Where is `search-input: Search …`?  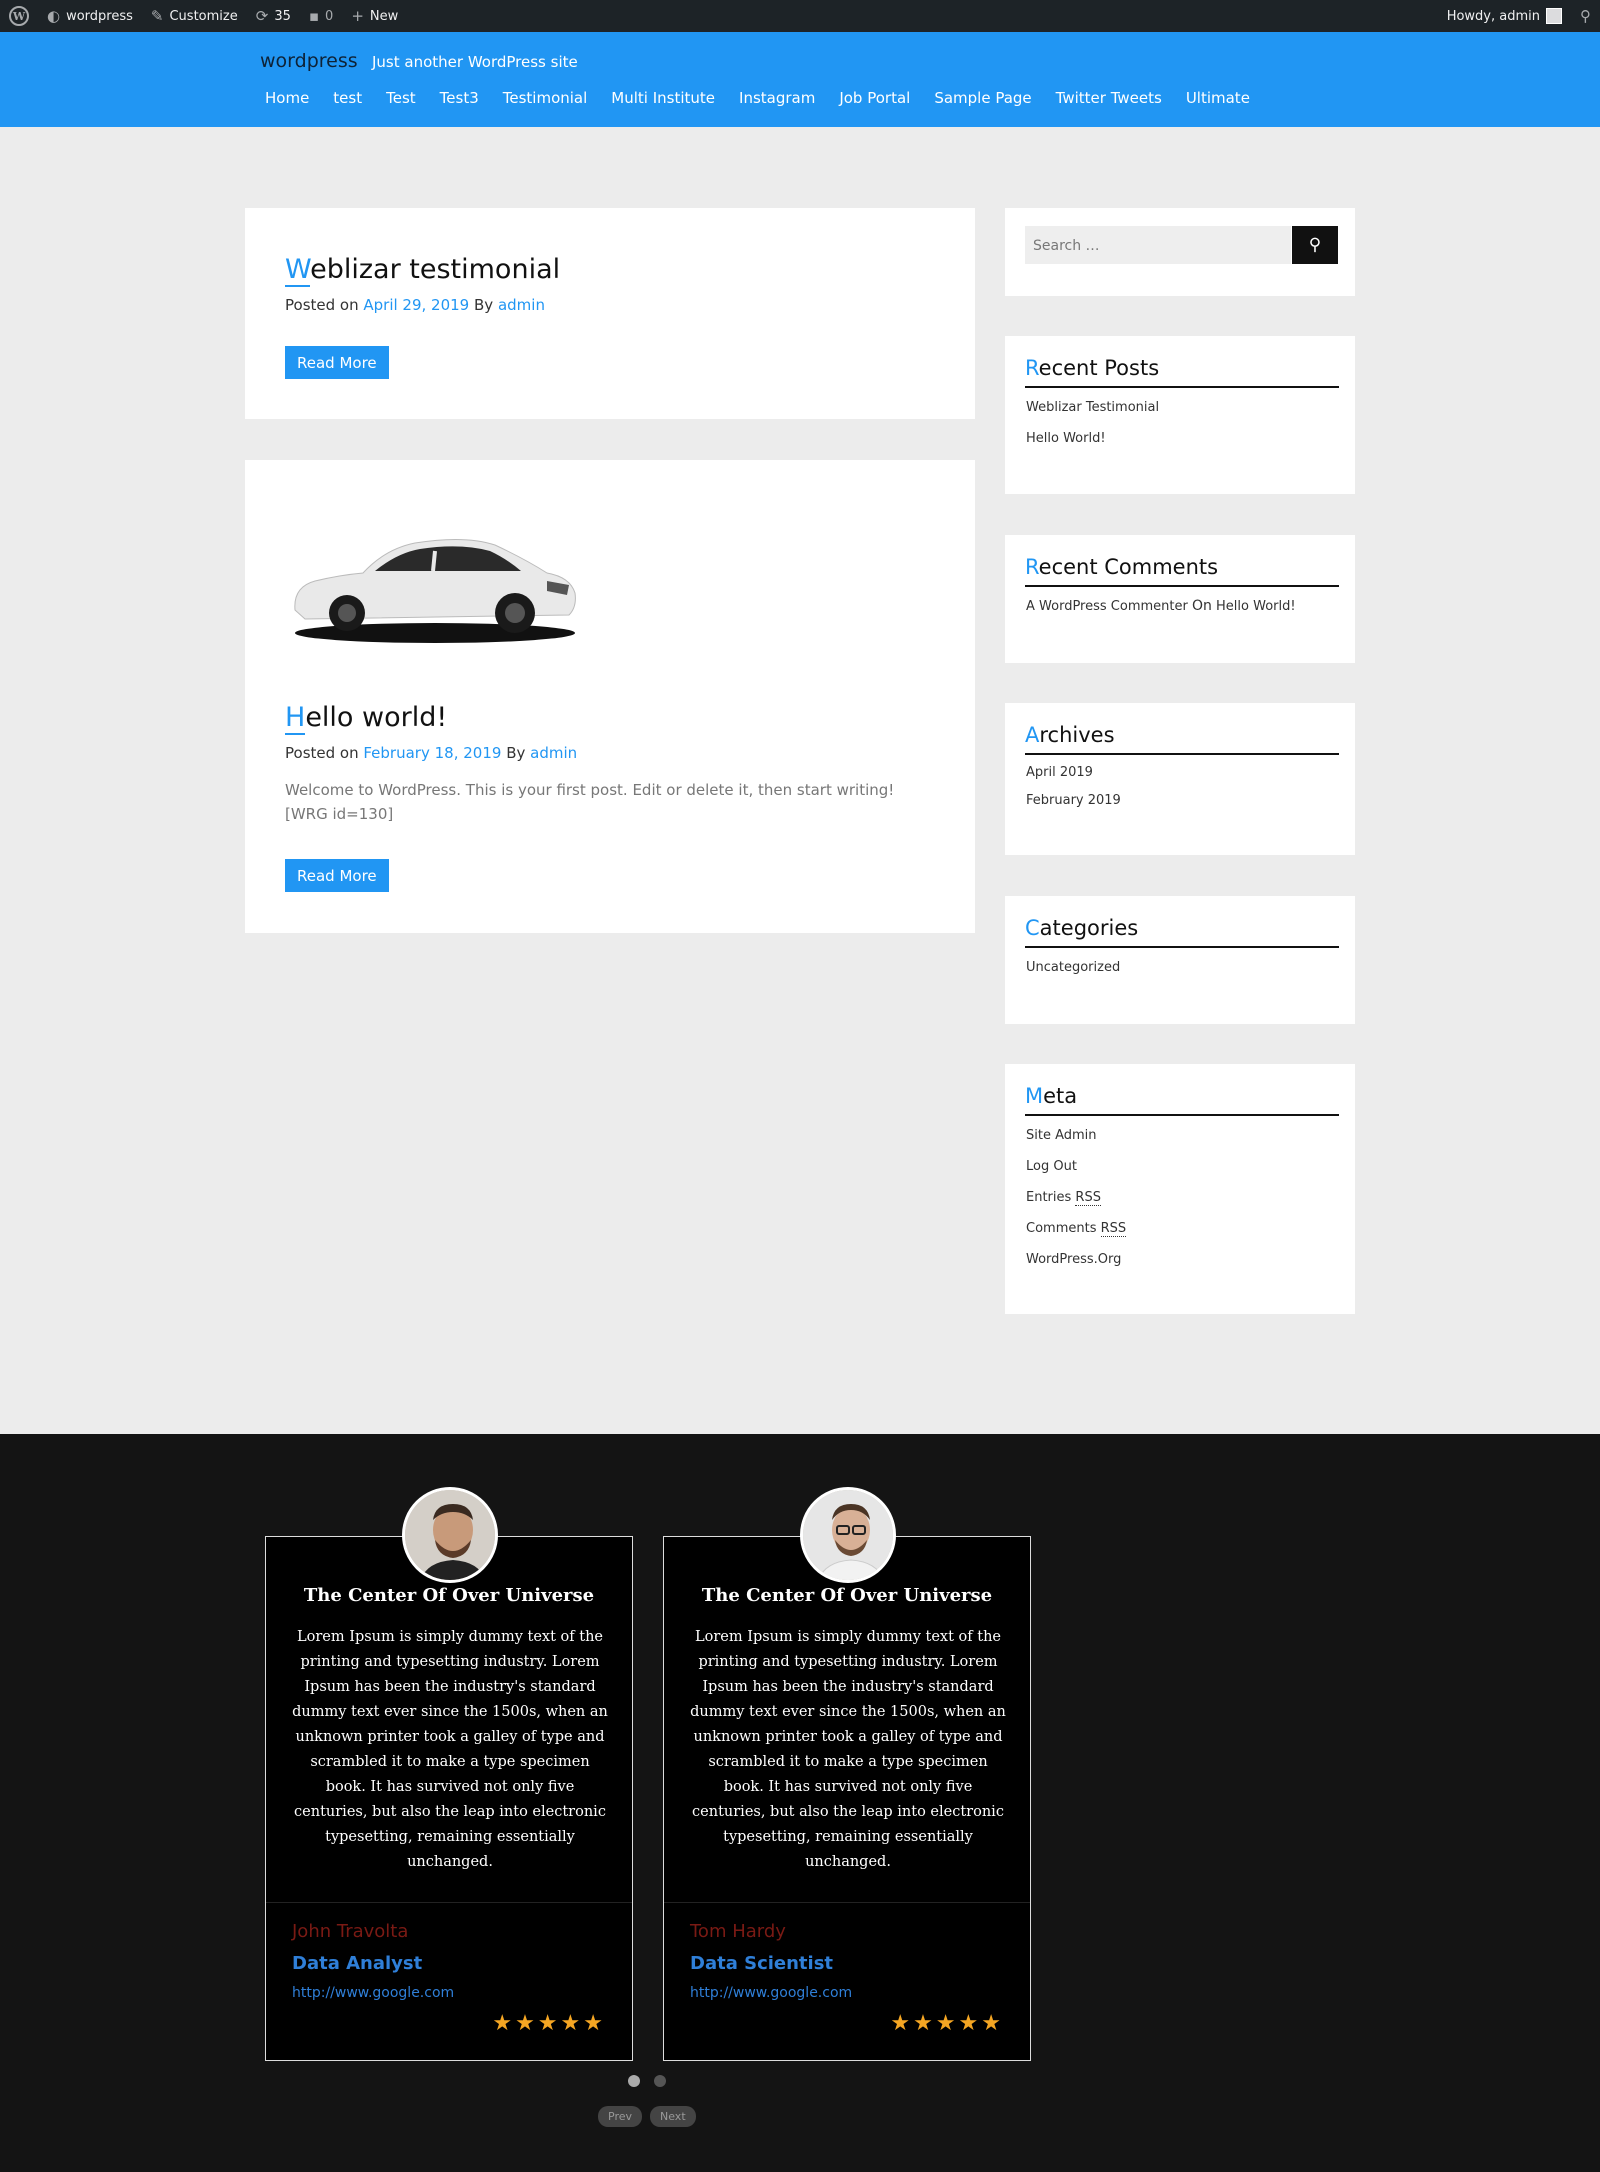
search-input: Search … is located at coordinates (1158, 245).